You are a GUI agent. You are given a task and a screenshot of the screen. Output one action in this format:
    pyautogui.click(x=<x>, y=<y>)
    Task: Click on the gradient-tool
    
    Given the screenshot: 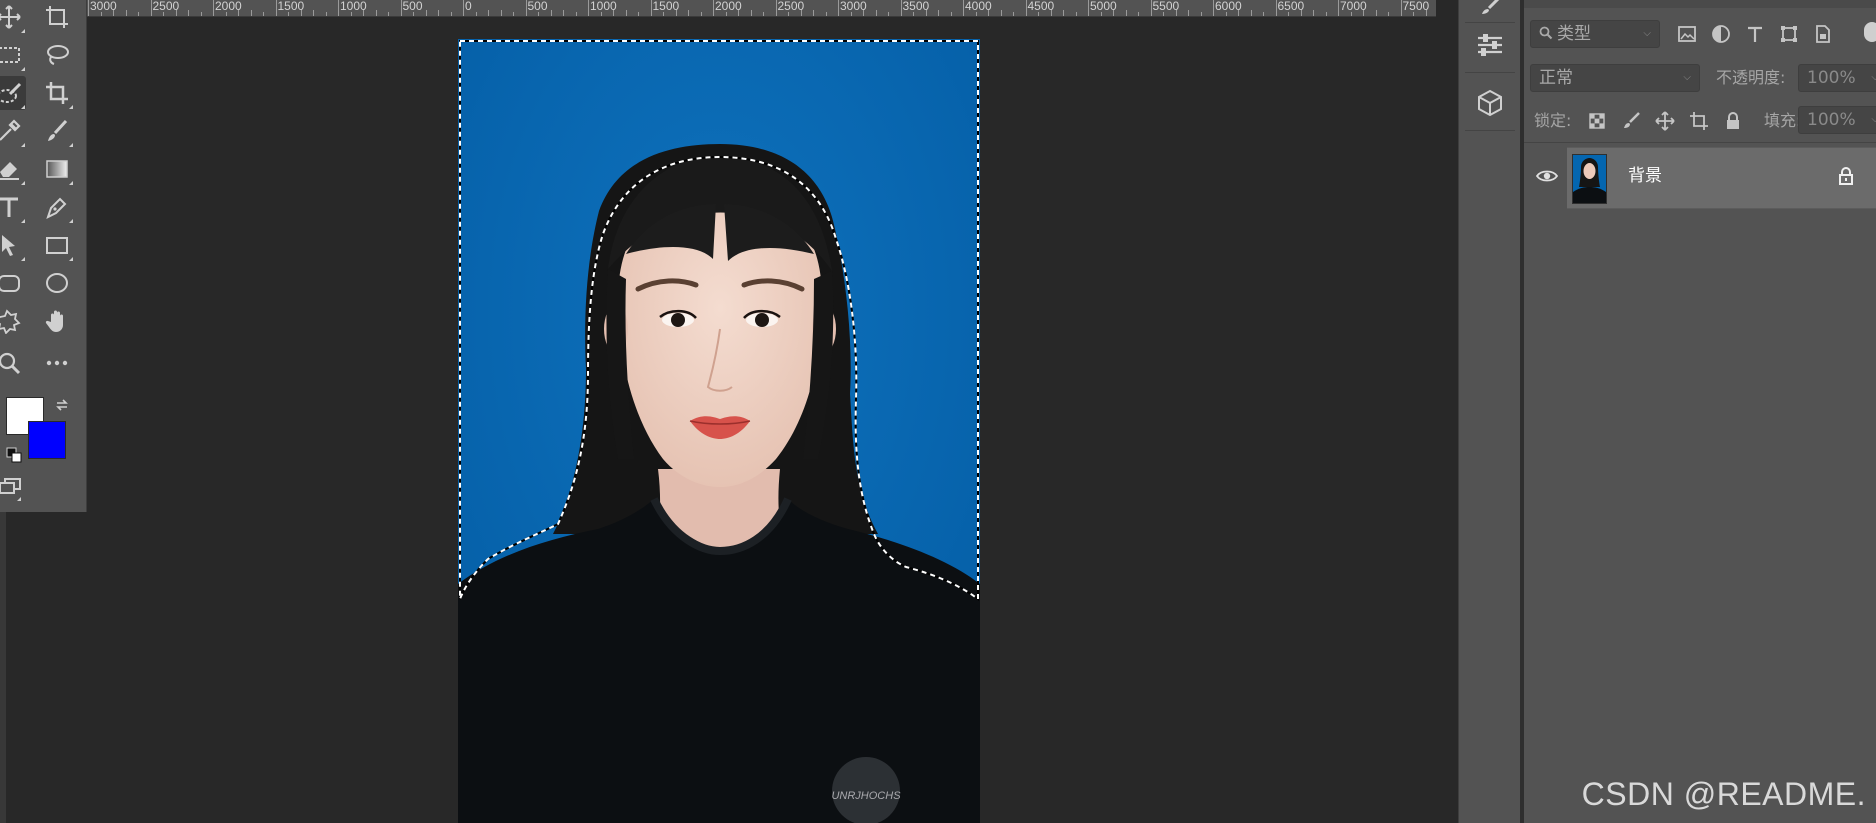 What is the action you would take?
    pyautogui.click(x=57, y=169)
    